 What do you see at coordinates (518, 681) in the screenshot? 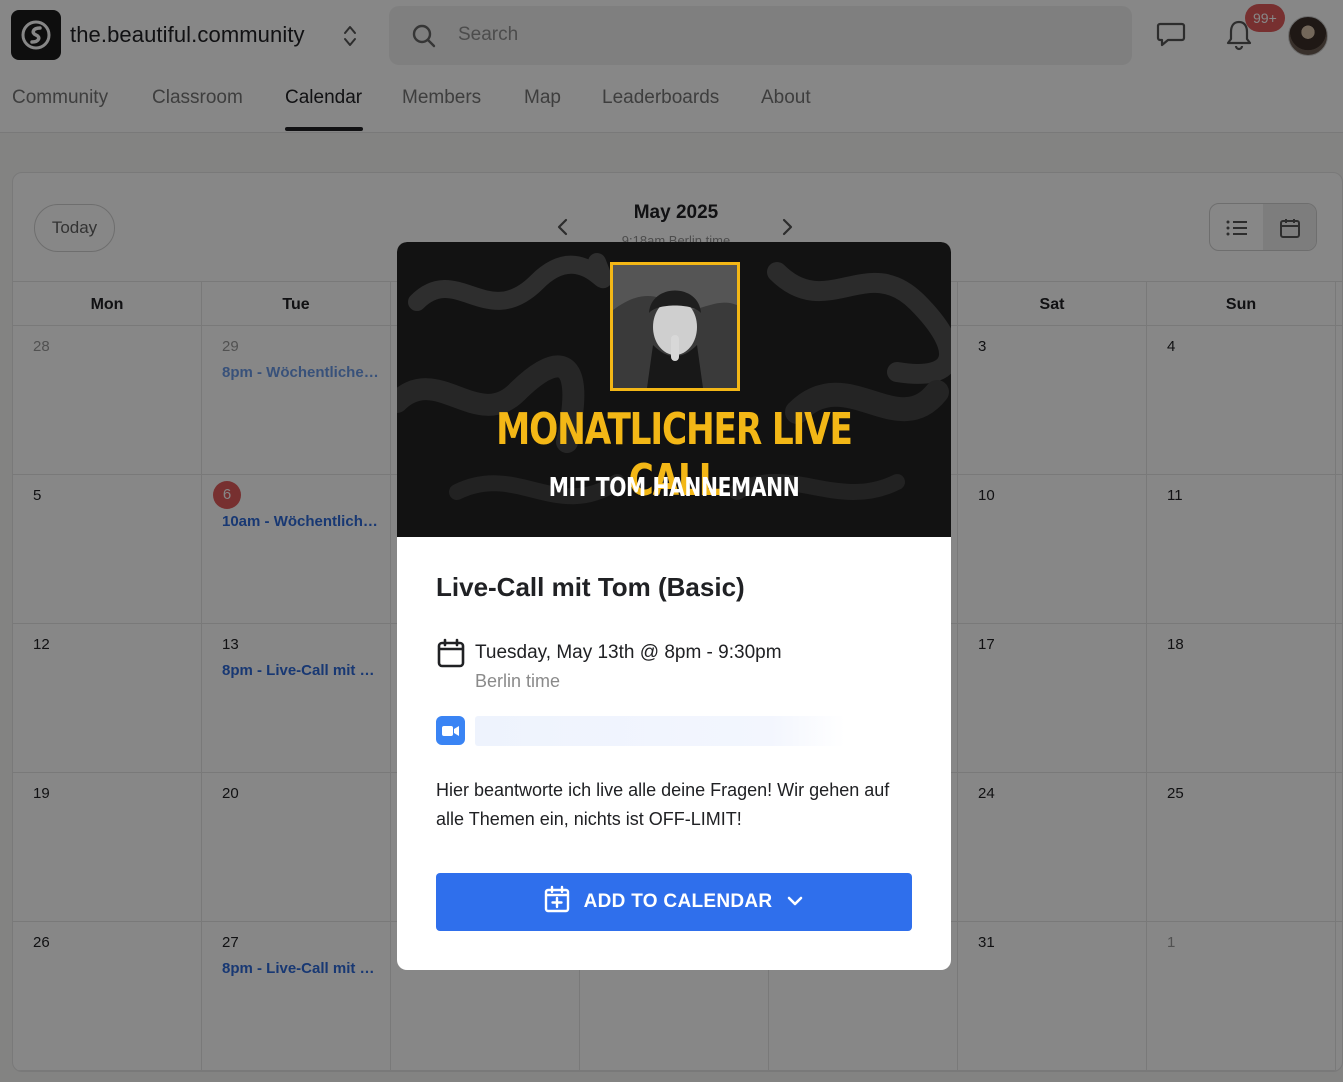
I see `event-timezone: Berlin time` at bounding box center [518, 681].